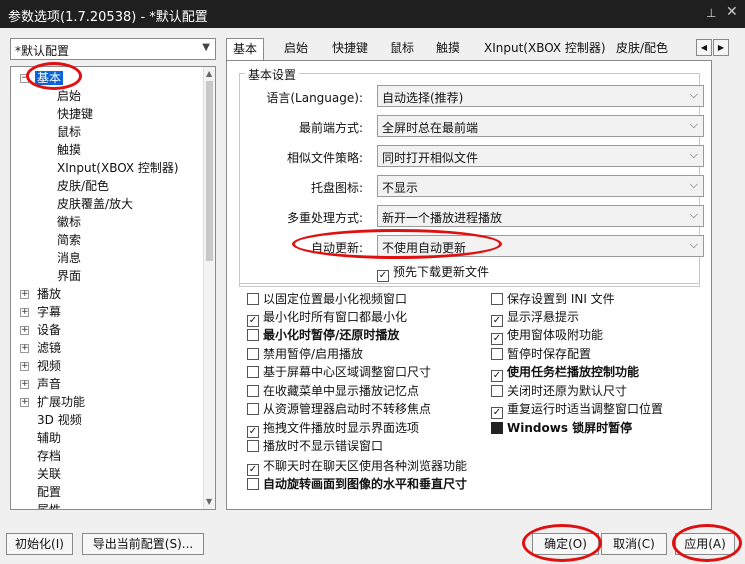 This screenshot has height=564, width=745. Describe the element at coordinates (541, 353) in the screenshot. I see `check-right-4: 暂停时保存配置` at that location.